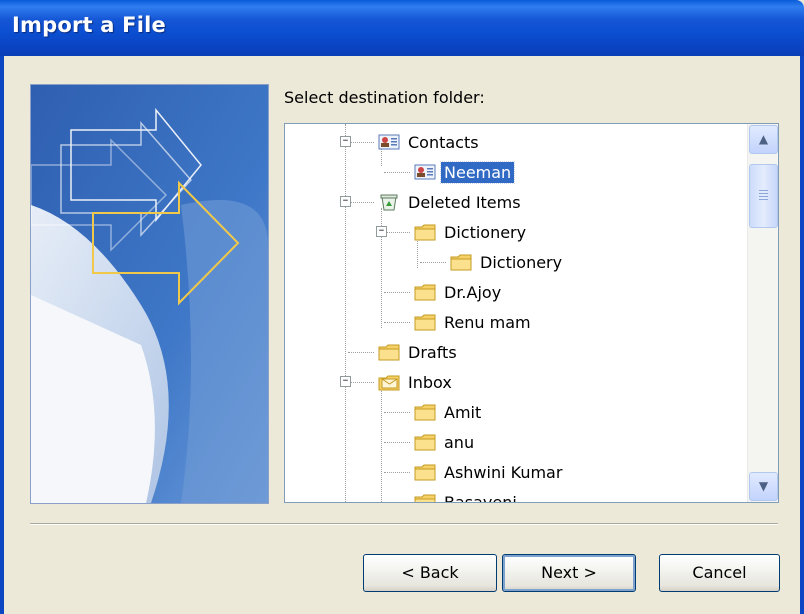  What do you see at coordinates (473, 292) in the screenshot?
I see `tree-item-label: Dr.Ajoy` at bounding box center [473, 292].